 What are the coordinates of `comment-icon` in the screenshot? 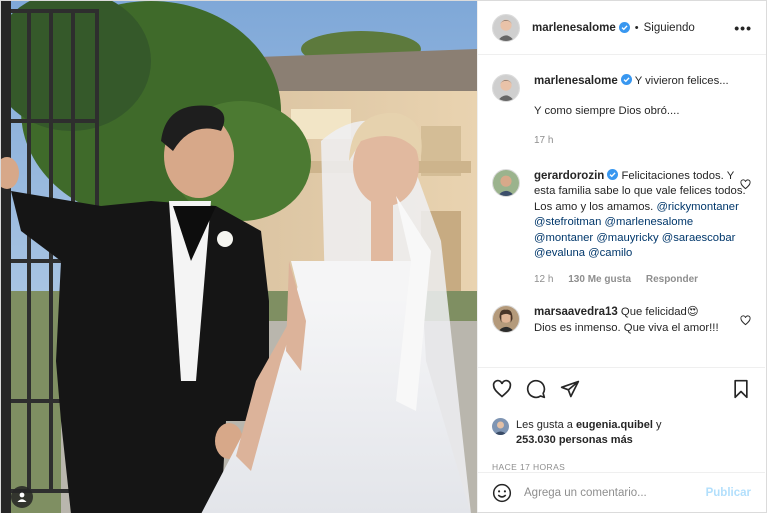 It's located at (536, 389).